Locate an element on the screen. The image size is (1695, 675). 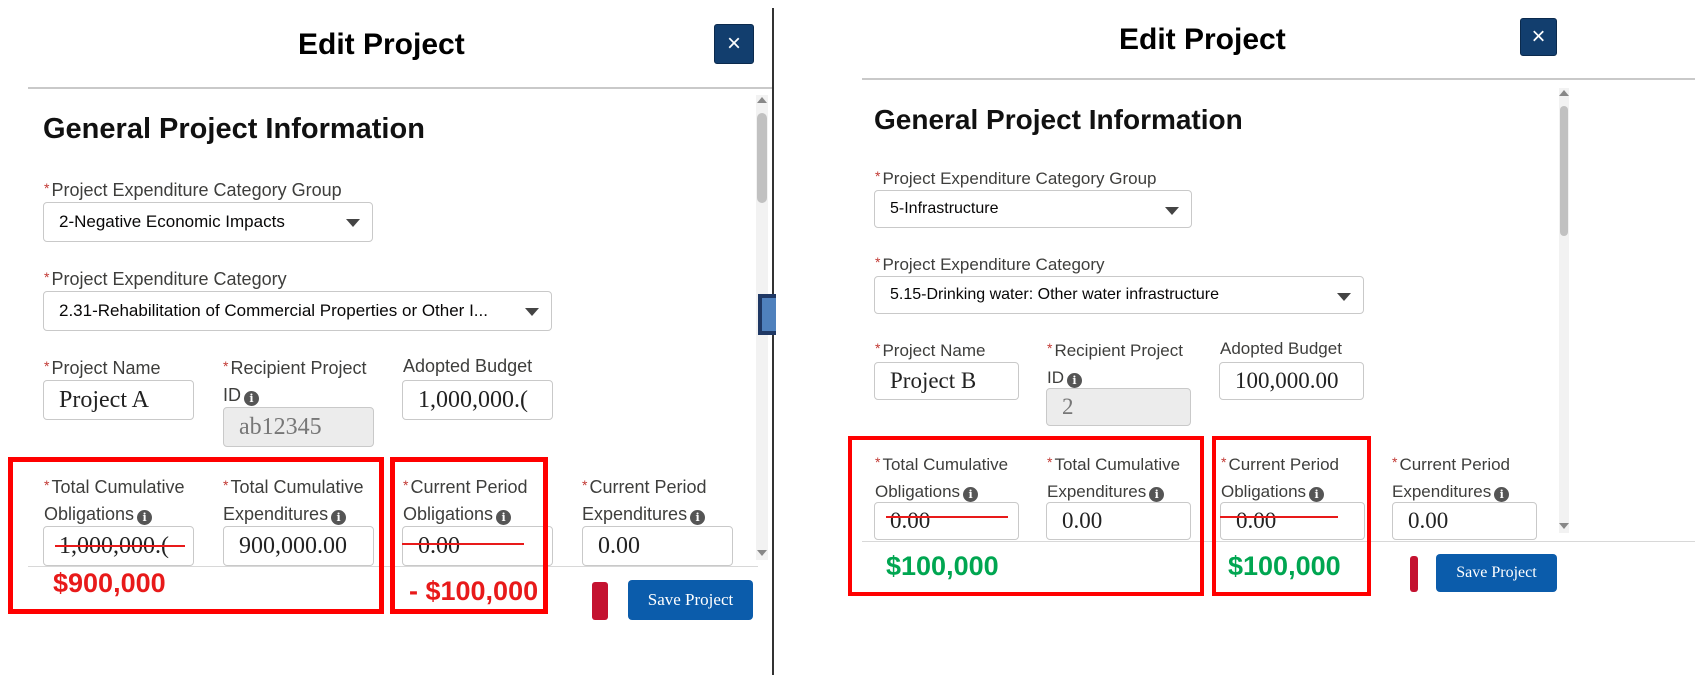
annotation-total-obligations: $900,000 is located at coordinates (109, 583).